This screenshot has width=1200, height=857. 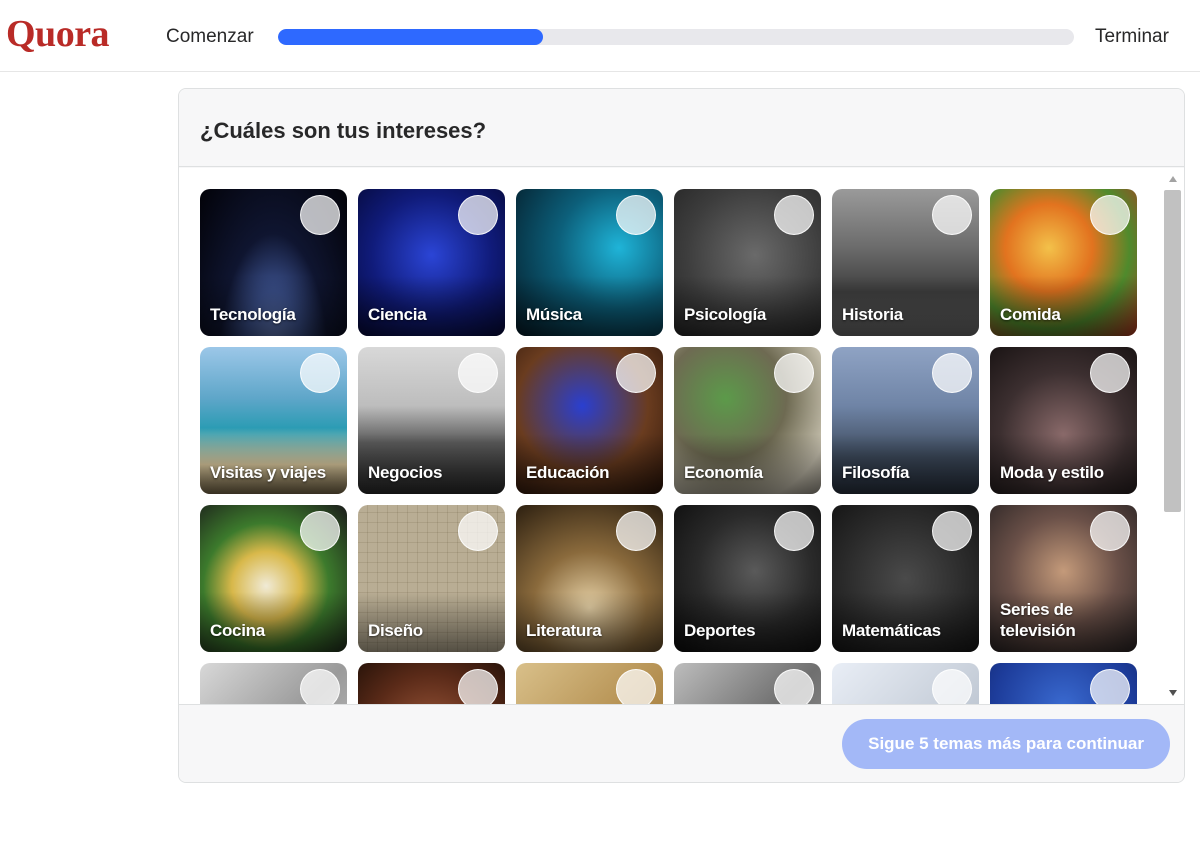 What do you see at coordinates (343, 130) in the screenshot?
I see `page-title: ¿Cuáles son tus intereses?` at bounding box center [343, 130].